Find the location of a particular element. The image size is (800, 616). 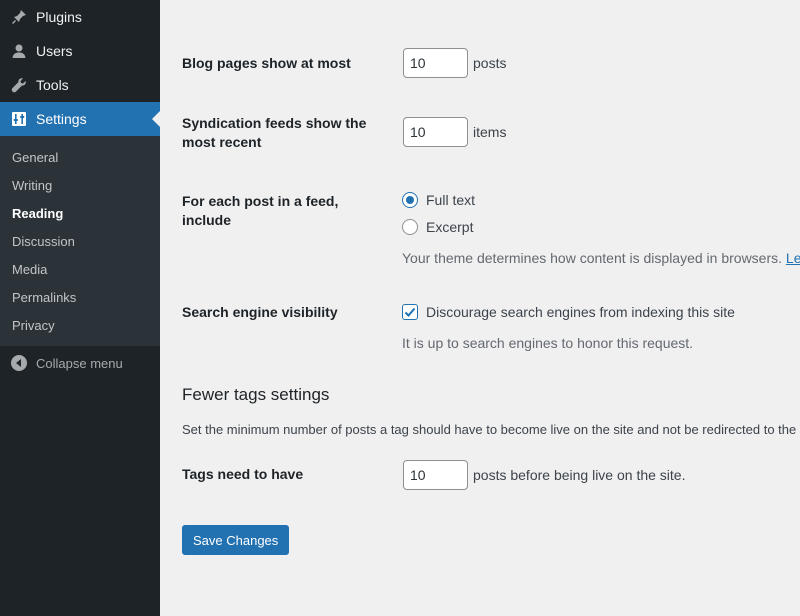

blog-pages-suffix: posts is located at coordinates (490, 63).